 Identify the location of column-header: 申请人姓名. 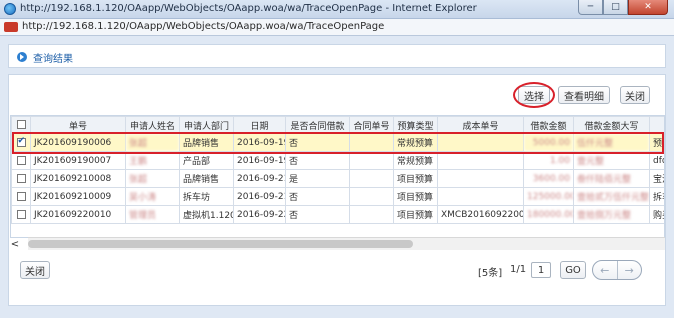
(152, 125).